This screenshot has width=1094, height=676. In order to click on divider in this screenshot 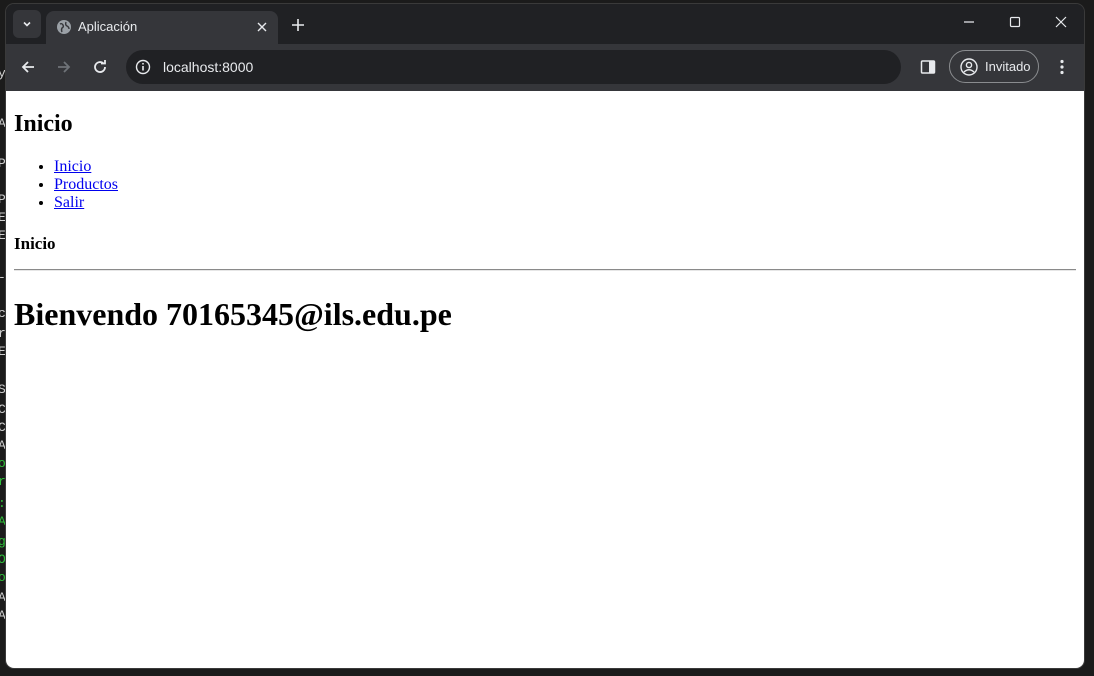, I will do `click(545, 270)`.